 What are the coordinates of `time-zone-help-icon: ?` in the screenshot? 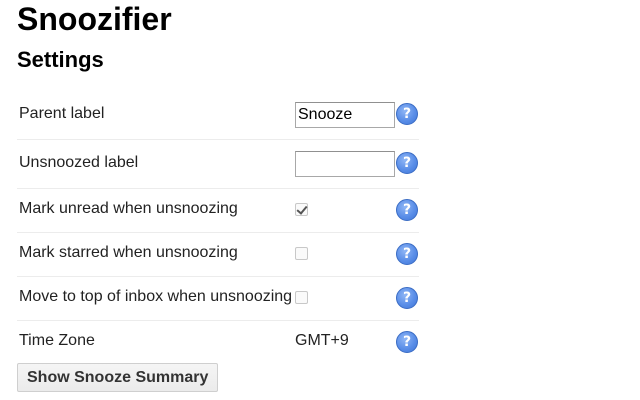 It's located at (407, 342).